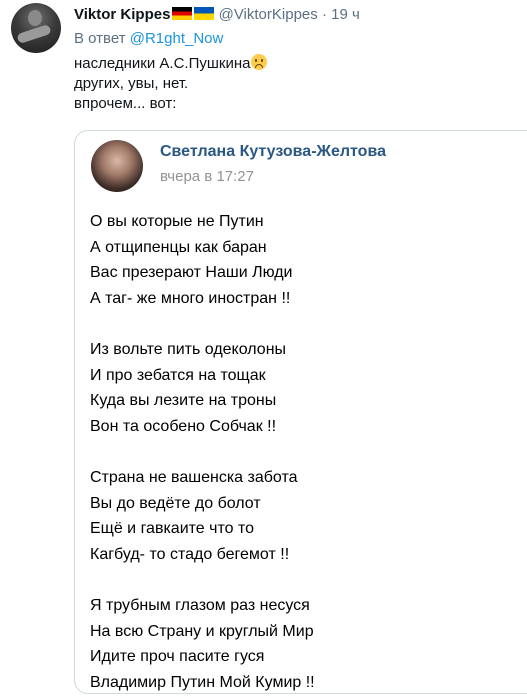 The height and width of the screenshot is (698, 527). I want to click on author-name: Viktor Kippes, so click(122, 14).